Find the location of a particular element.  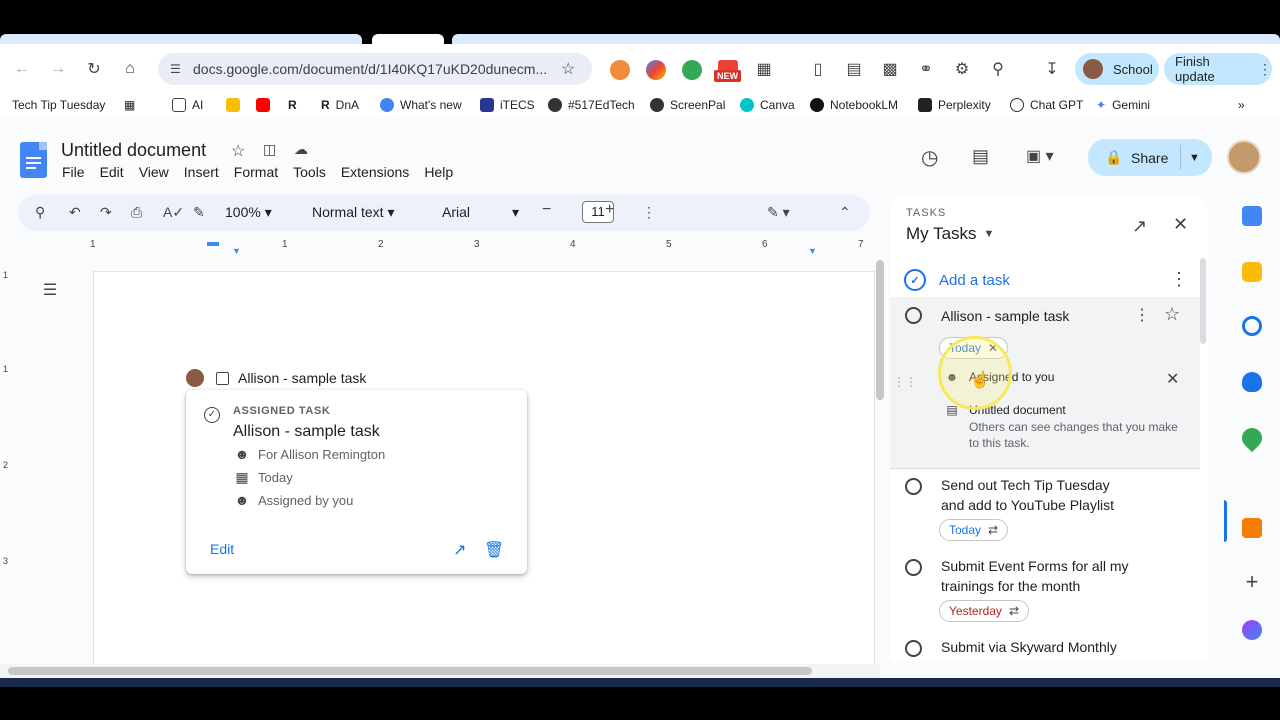

task-checkbox is located at coordinates (222, 378).